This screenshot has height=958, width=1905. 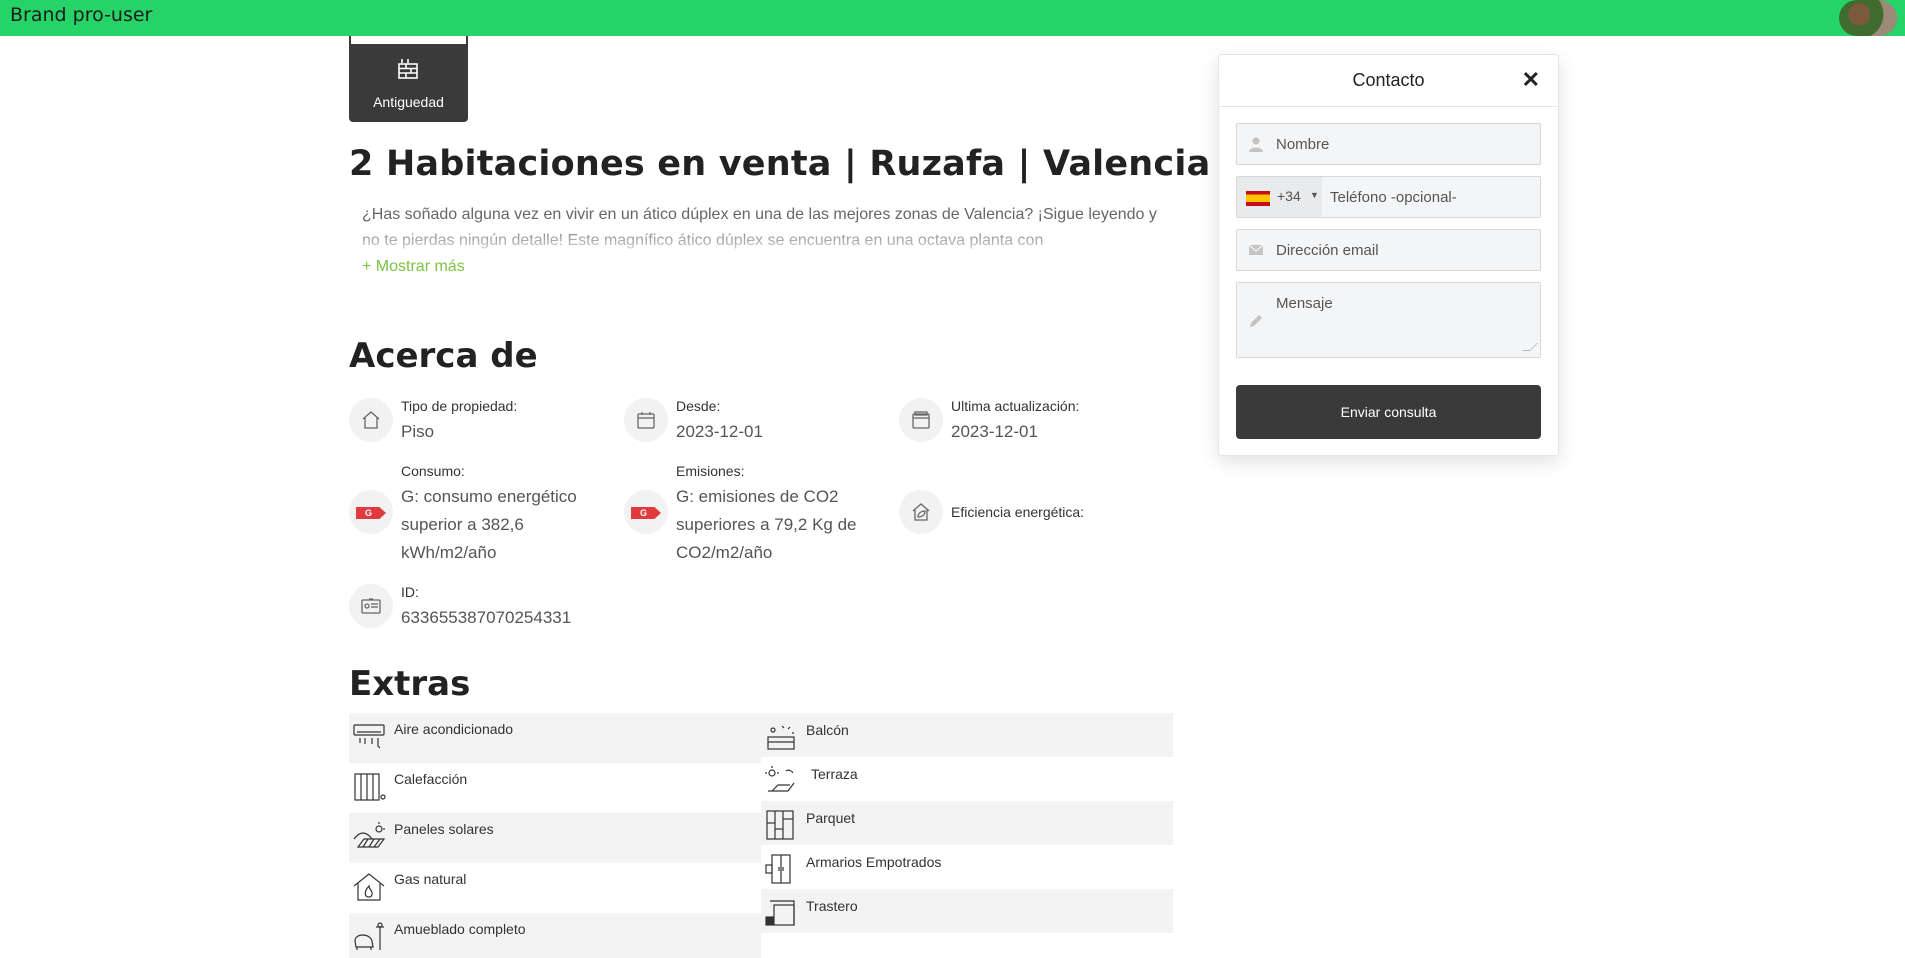 I want to click on extra-item: Paneles solares, so click(x=555, y=838).